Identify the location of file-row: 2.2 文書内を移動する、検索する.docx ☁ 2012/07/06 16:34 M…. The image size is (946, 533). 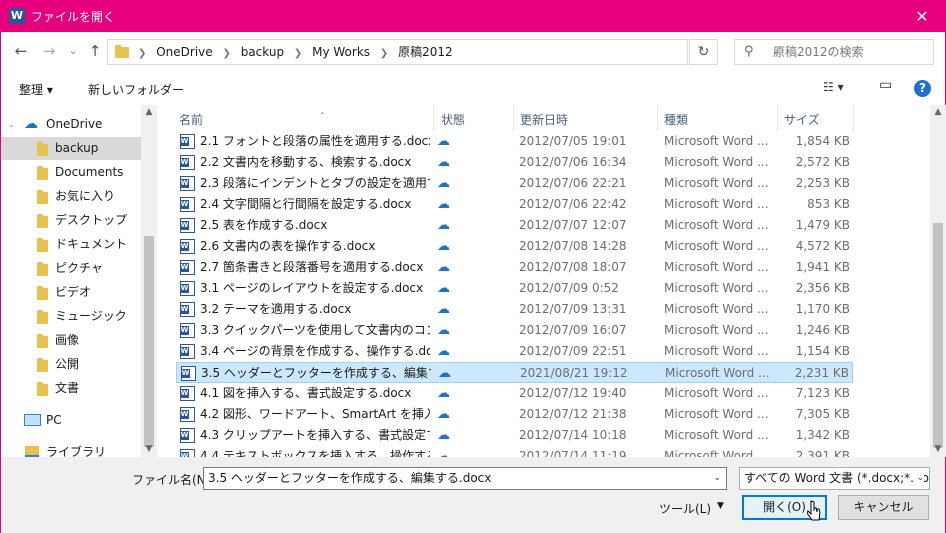
(514, 162).